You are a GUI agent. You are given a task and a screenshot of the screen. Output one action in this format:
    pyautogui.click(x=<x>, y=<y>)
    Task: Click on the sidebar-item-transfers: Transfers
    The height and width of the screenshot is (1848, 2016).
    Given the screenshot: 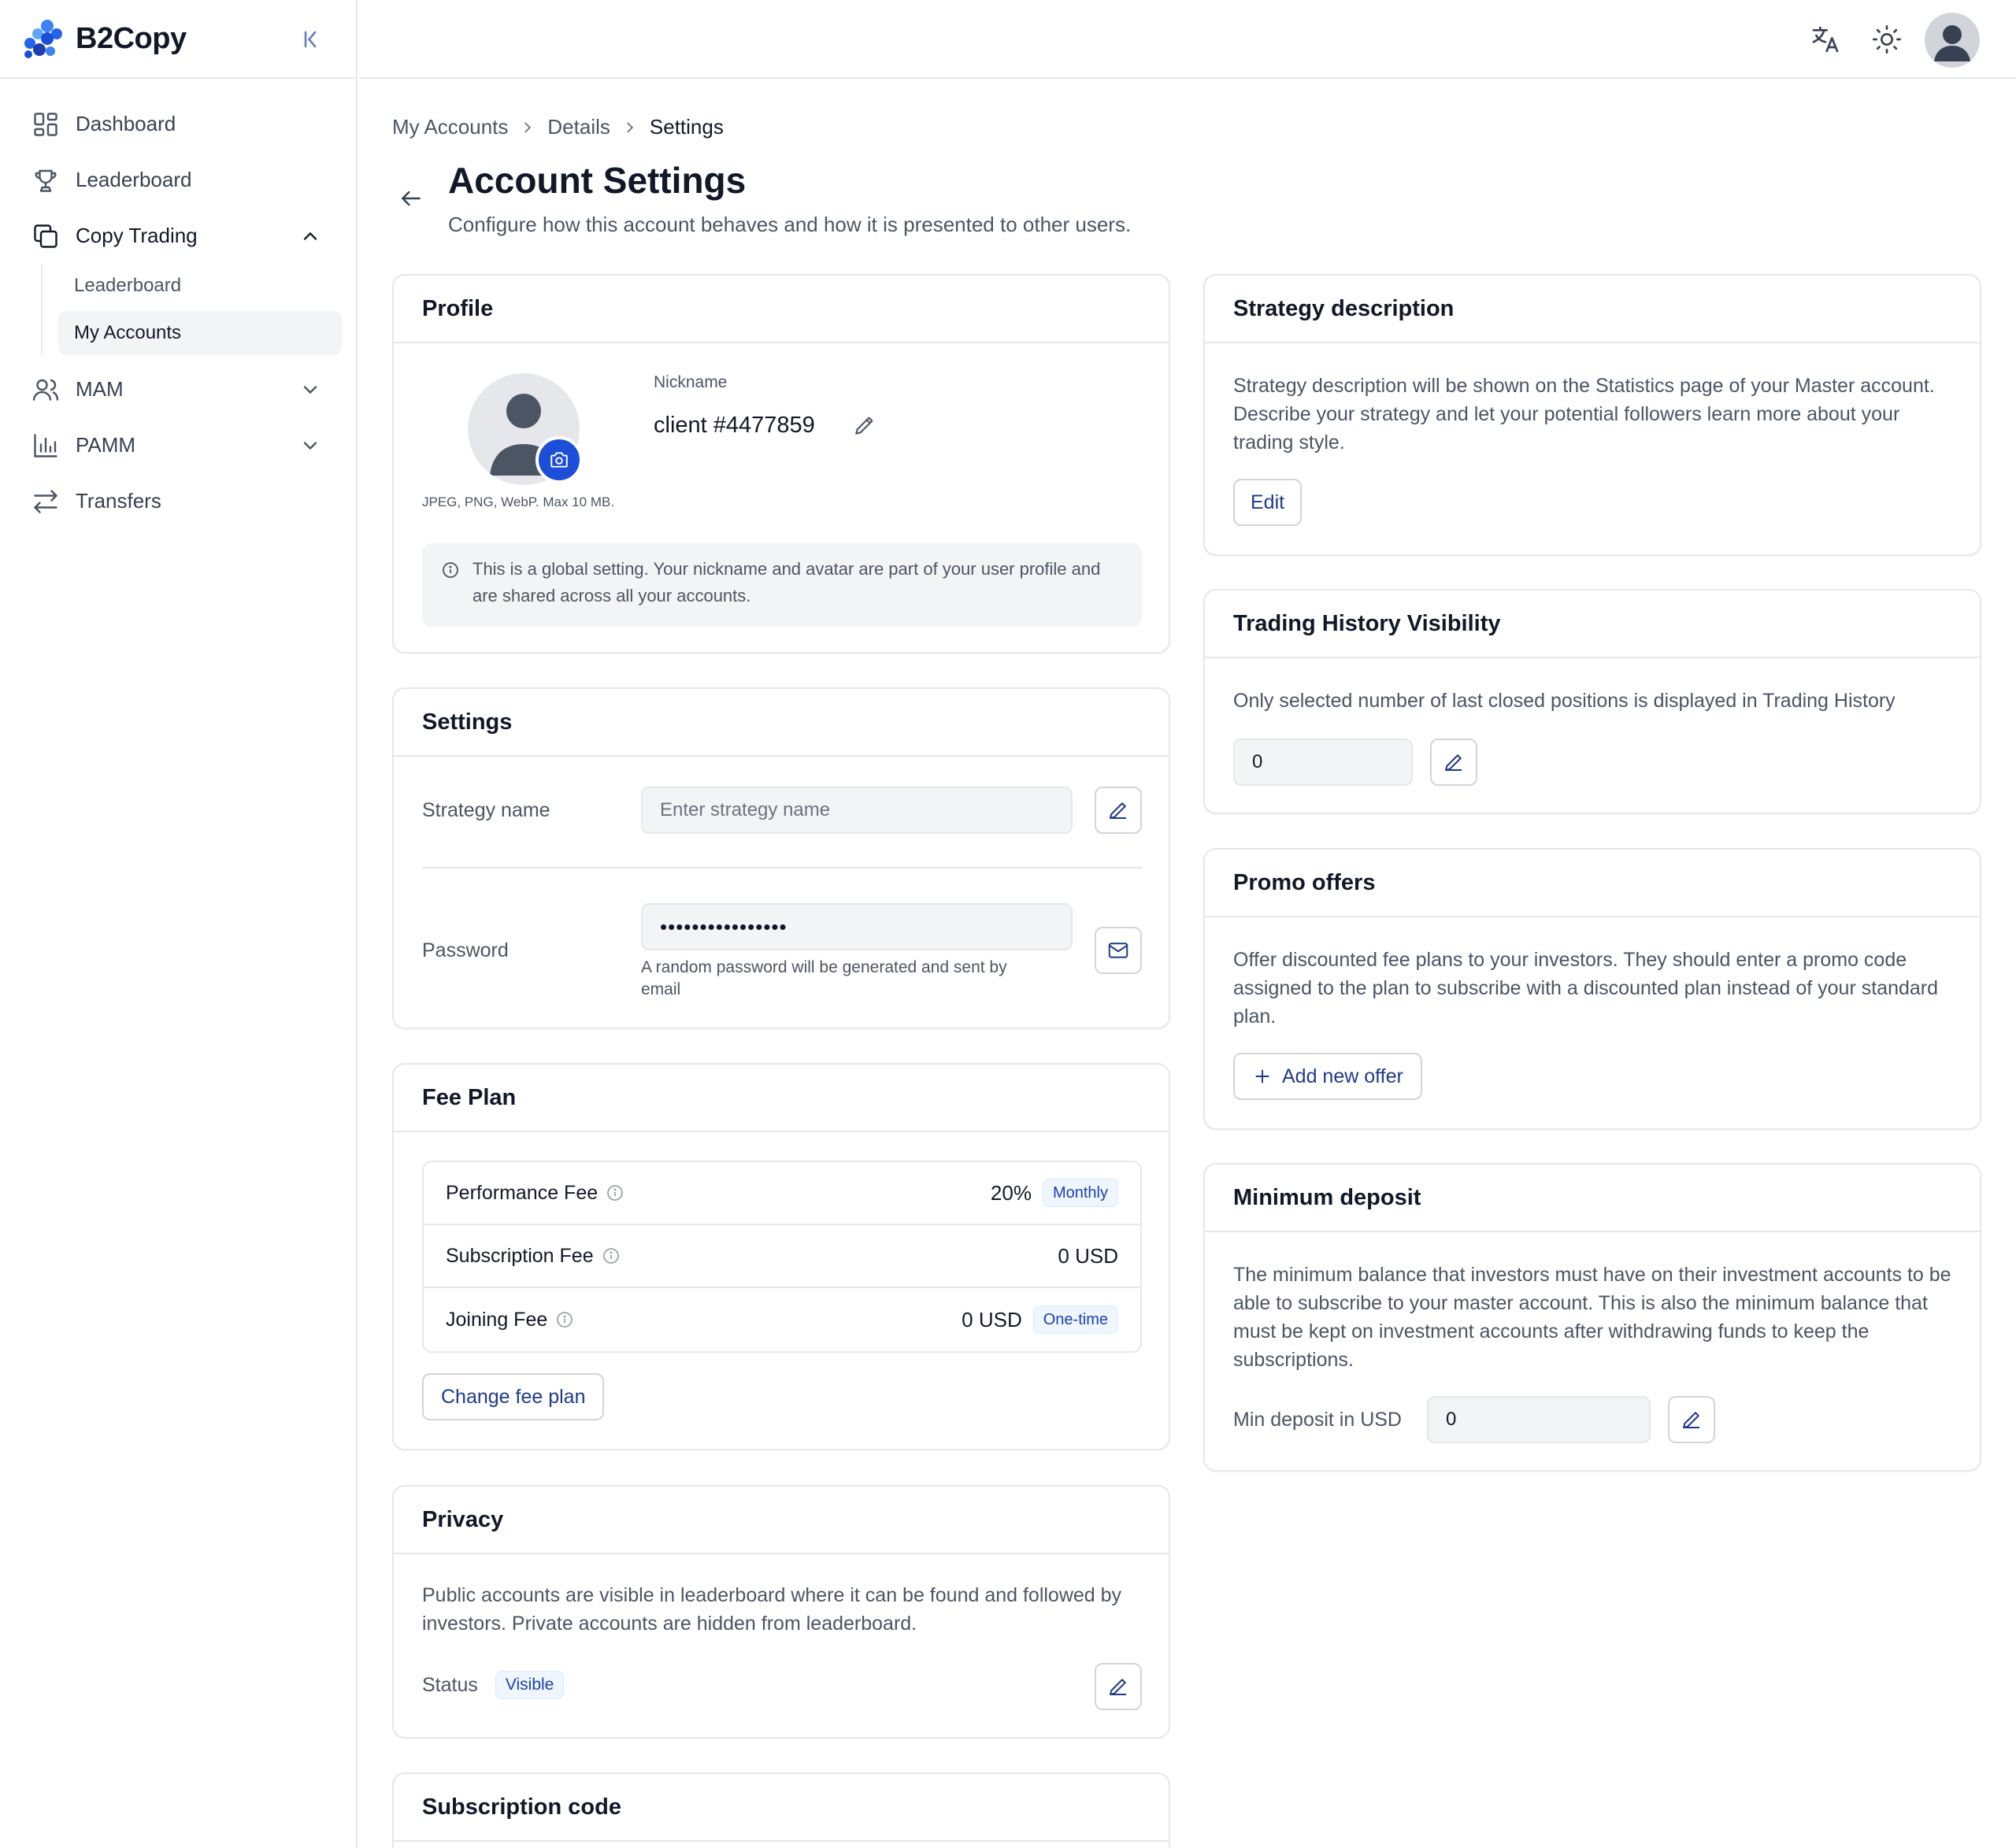 What is the action you would take?
    pyautogui.click(x=178, y=501)
    